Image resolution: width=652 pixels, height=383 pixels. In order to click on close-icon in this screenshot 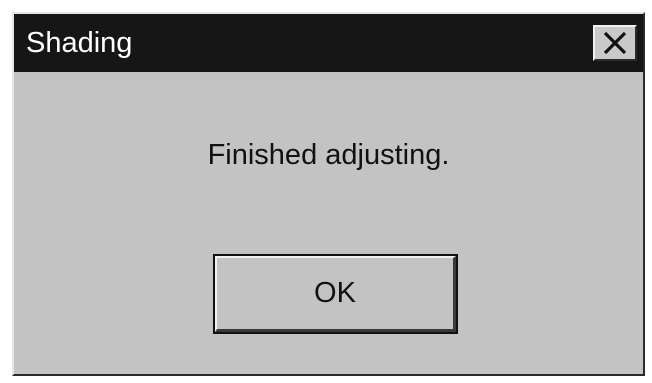, I will do `click(615, 43)`.